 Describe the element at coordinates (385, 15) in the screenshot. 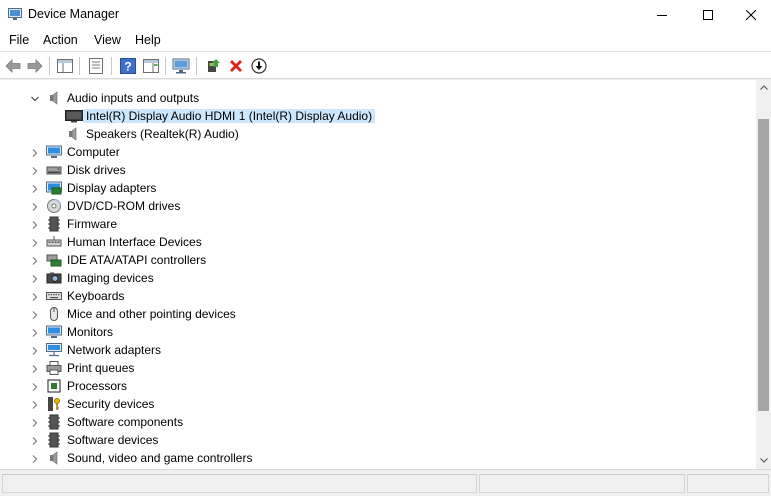

I see `title-bar: Device Manager` at that location.